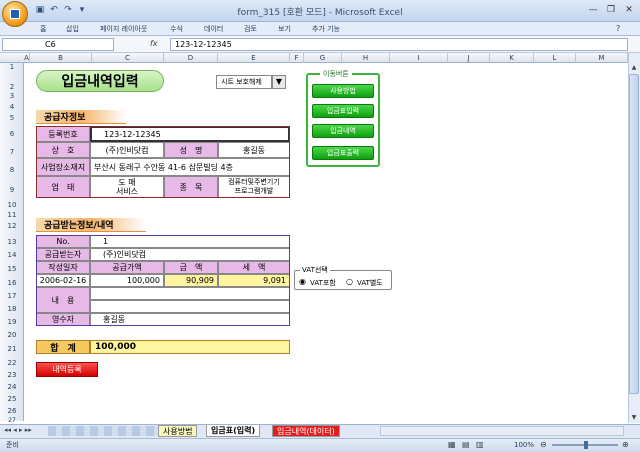 Image resolution: width=640 pixels, height=452 pixels. I want to click on row-26: 26, so click(12, 412).